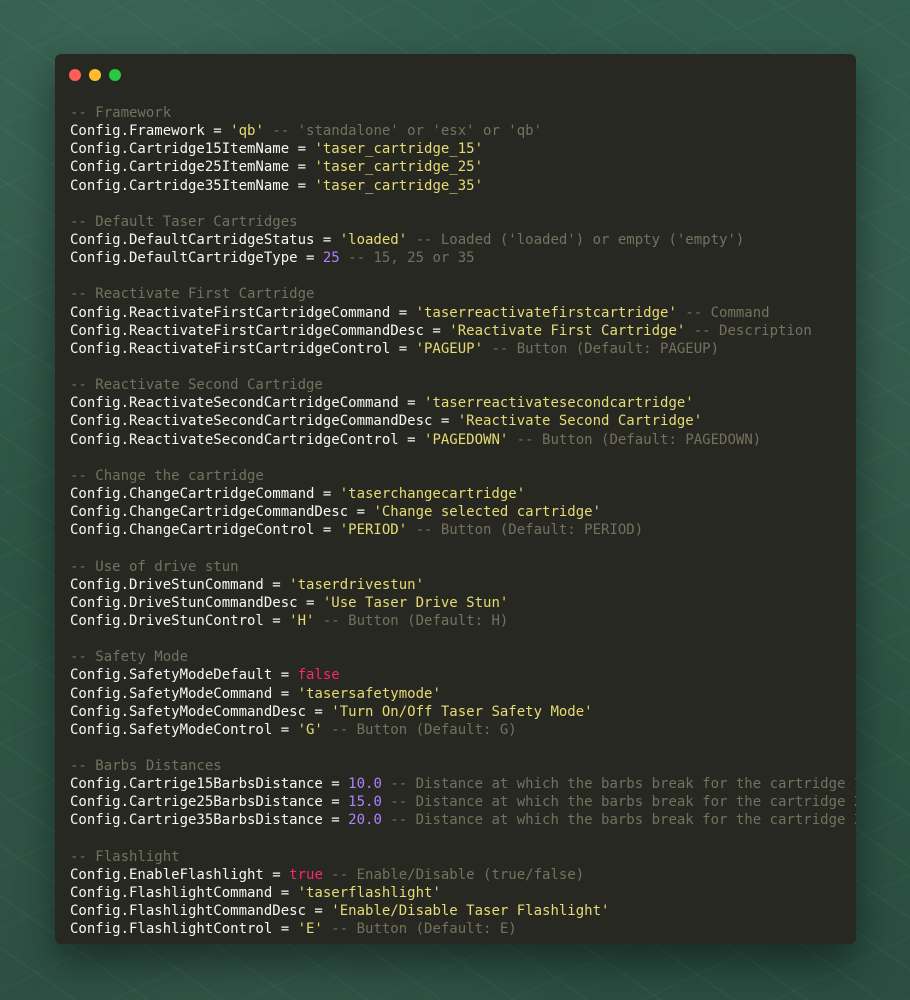  What do you see at coordinates (184, 893) in the screenshot?
I see `code-text: Config.FlashlightCommand =` at bounding box center [184, 893].